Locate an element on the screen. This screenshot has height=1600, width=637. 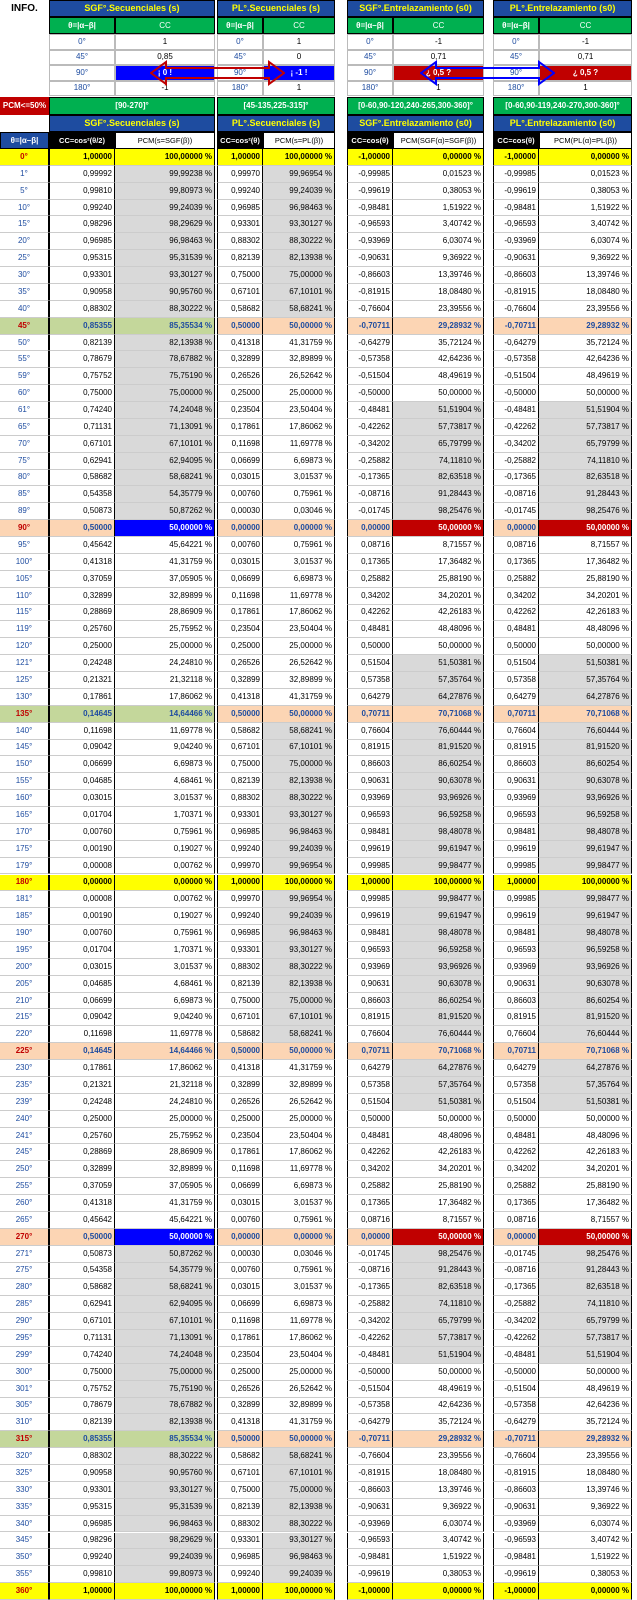
cc-value: 0,85355 is located at coordinates (82, 326).